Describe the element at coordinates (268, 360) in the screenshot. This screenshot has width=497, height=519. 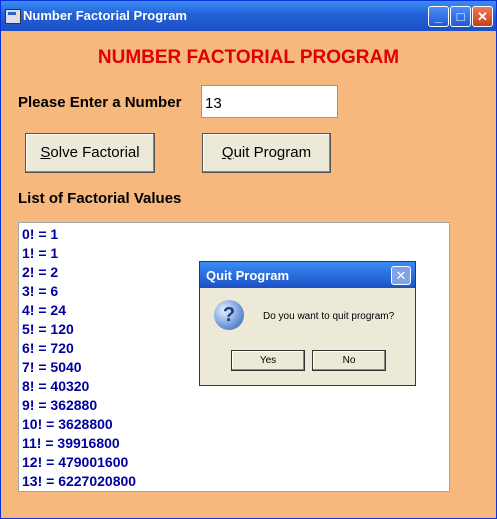
I see `yes-button: Yes` at that location.